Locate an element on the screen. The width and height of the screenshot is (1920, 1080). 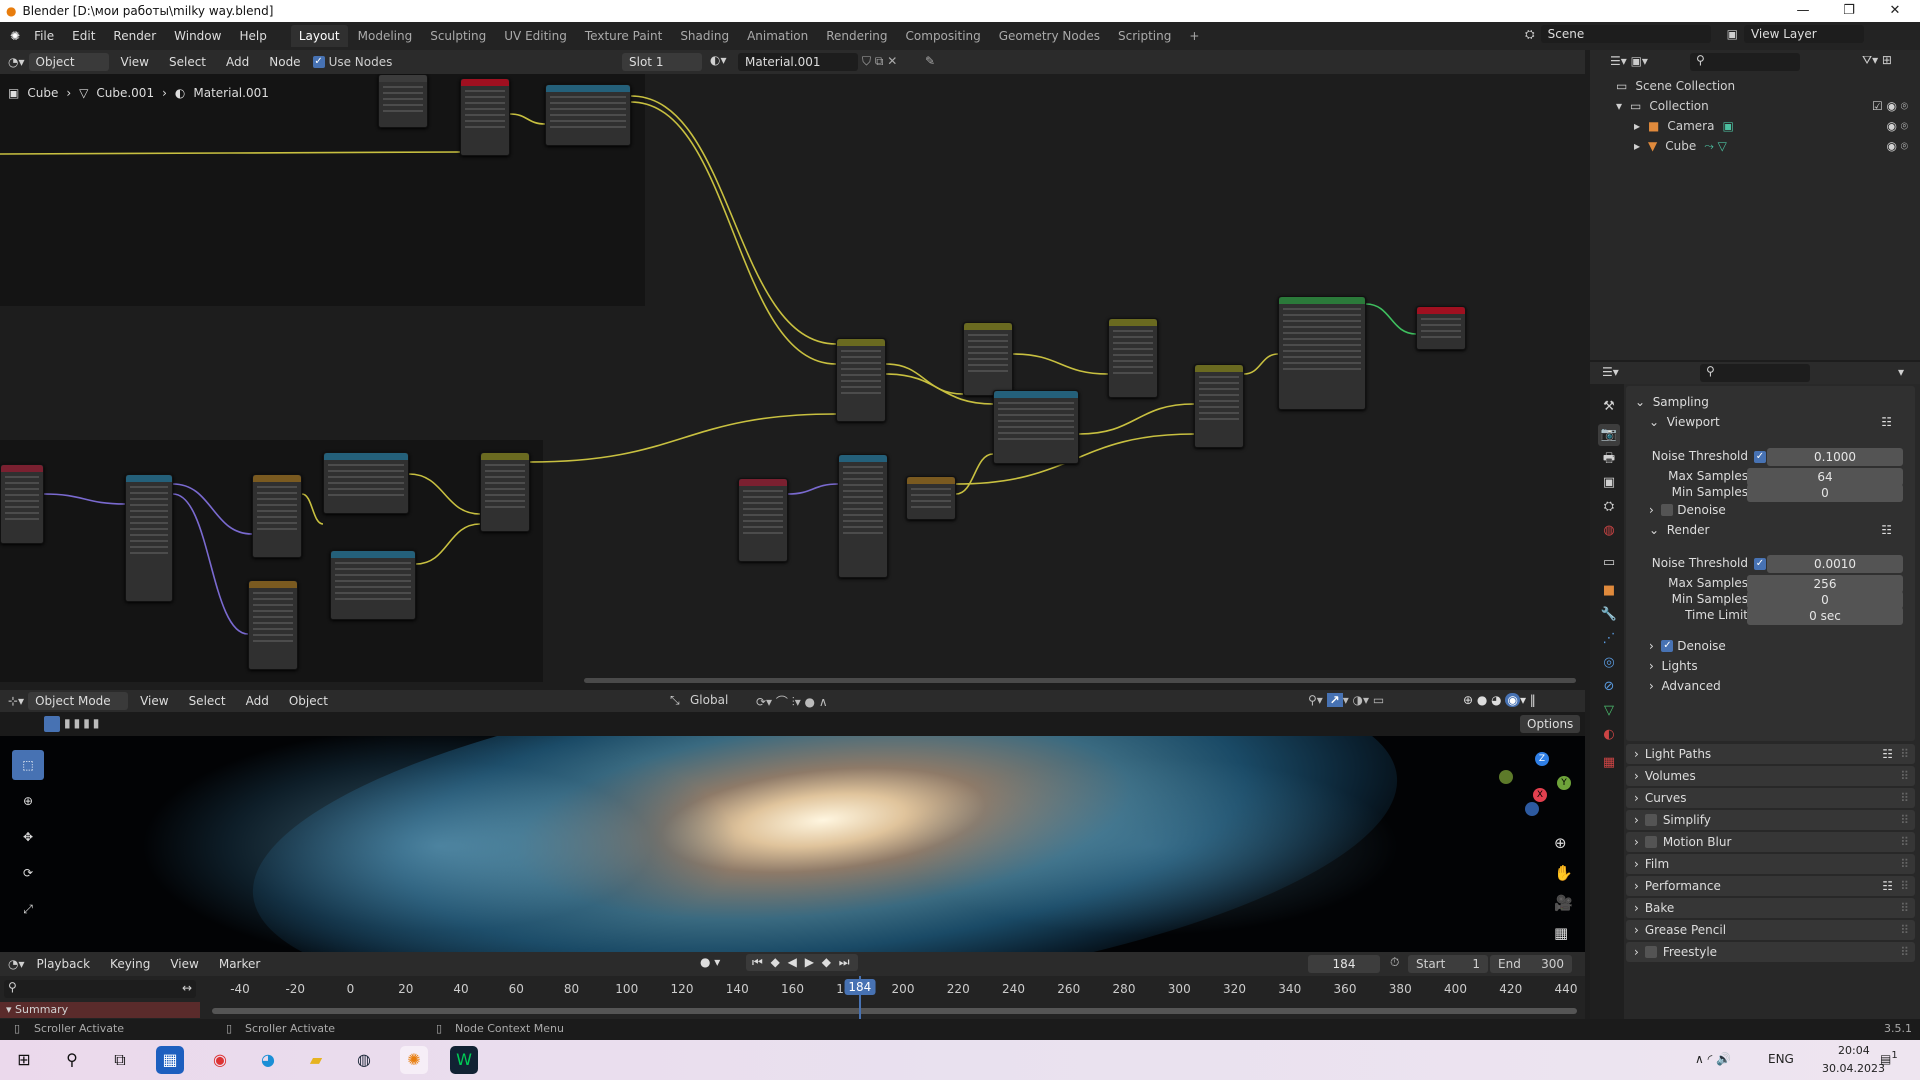
shading-mode-icons: ⊕ ● ◕ ◉ ▾ ‖ is located at coordinates (1499, 700).